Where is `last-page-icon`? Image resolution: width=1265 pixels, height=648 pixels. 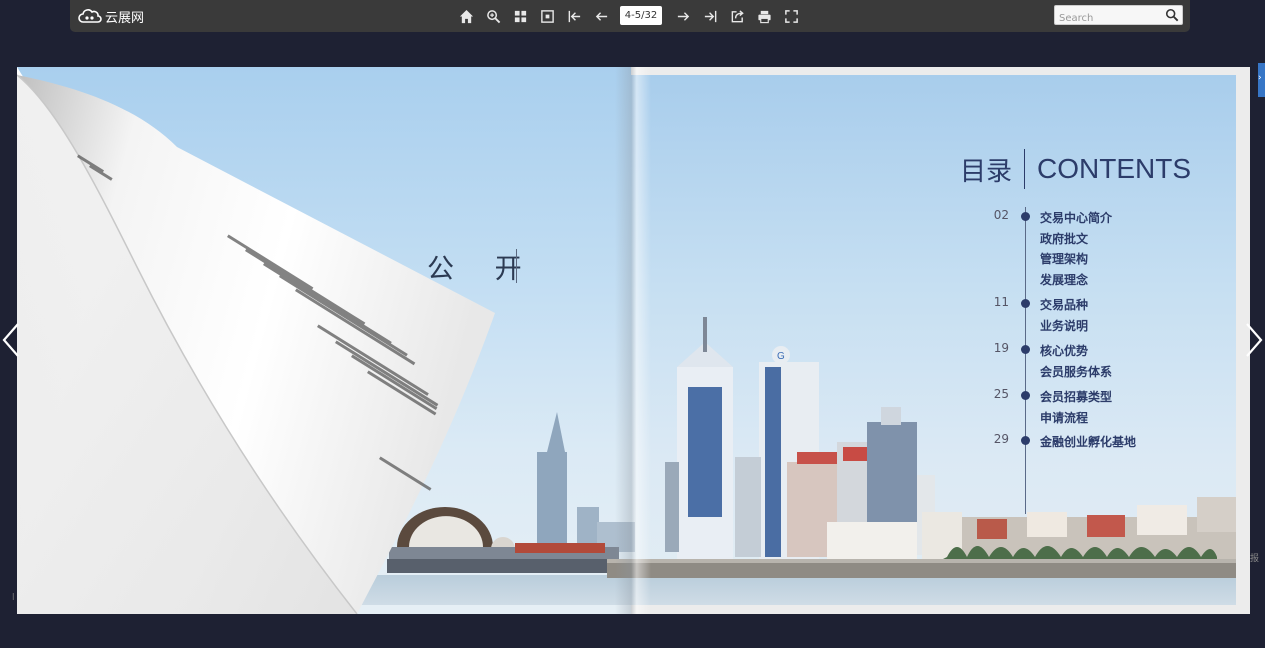
last-page-icon is located at coordinates (710, 16).